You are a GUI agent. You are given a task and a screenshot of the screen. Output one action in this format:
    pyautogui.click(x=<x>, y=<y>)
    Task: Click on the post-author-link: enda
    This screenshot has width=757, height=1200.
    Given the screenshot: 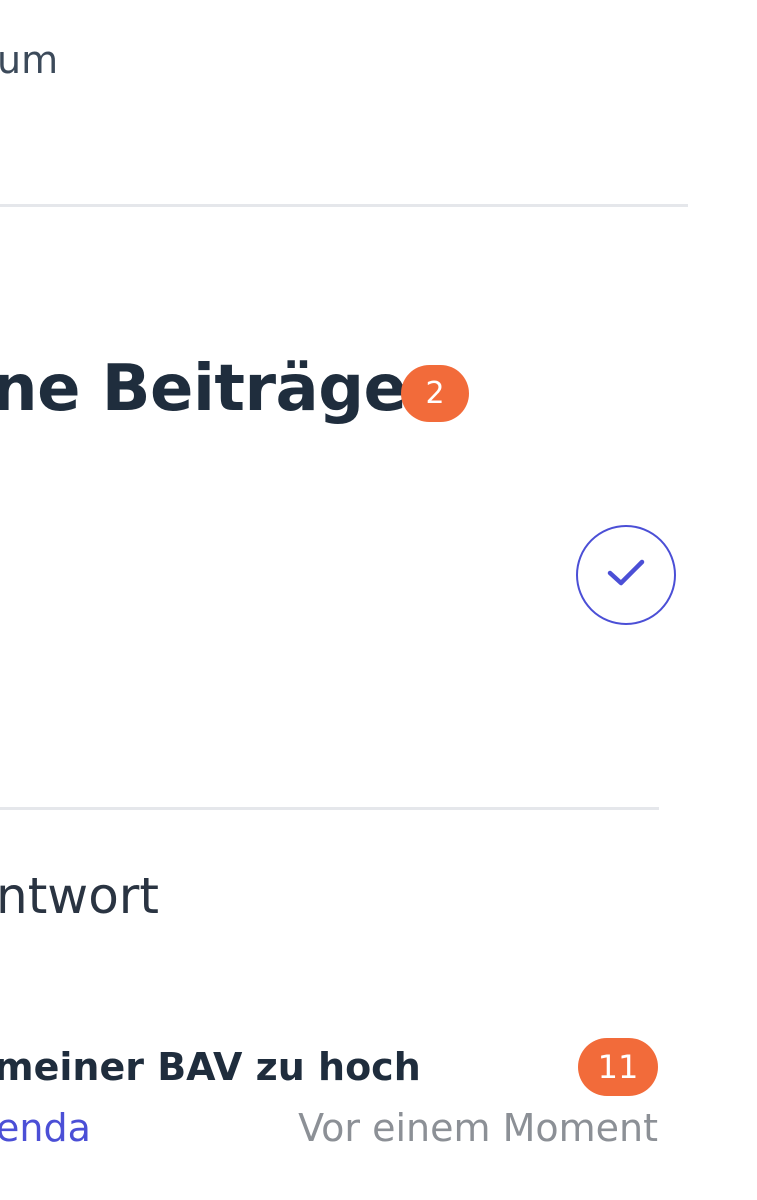 What is the action you would take?
    pyautogui.click(x=45, y=1128)
    